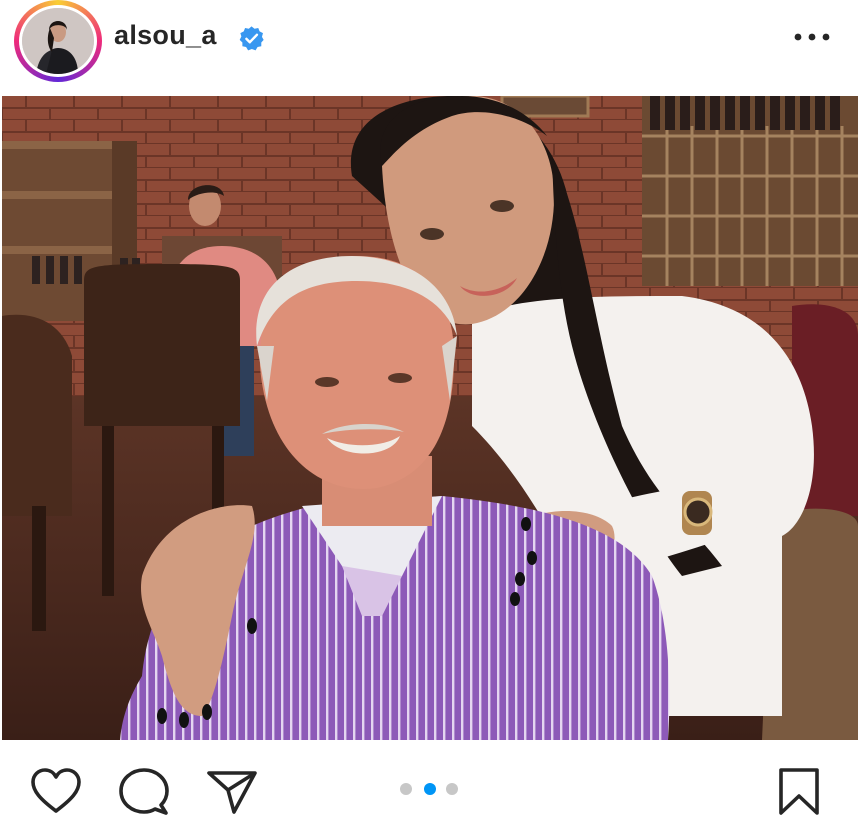  I want to click on paper-plane-icon, so click(232, 792).